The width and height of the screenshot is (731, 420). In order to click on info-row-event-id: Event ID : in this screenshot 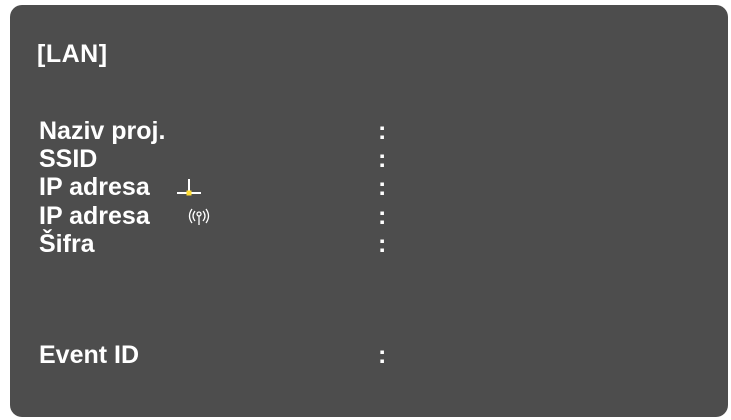, I will do `click(319, 355)`.